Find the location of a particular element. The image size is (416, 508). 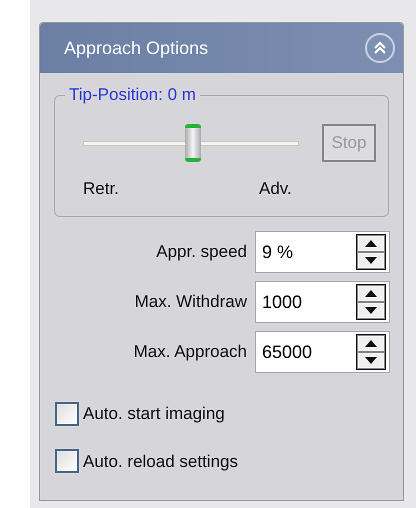

checkbox-label: Auto. start imaging is located at coordinates (154, 414).